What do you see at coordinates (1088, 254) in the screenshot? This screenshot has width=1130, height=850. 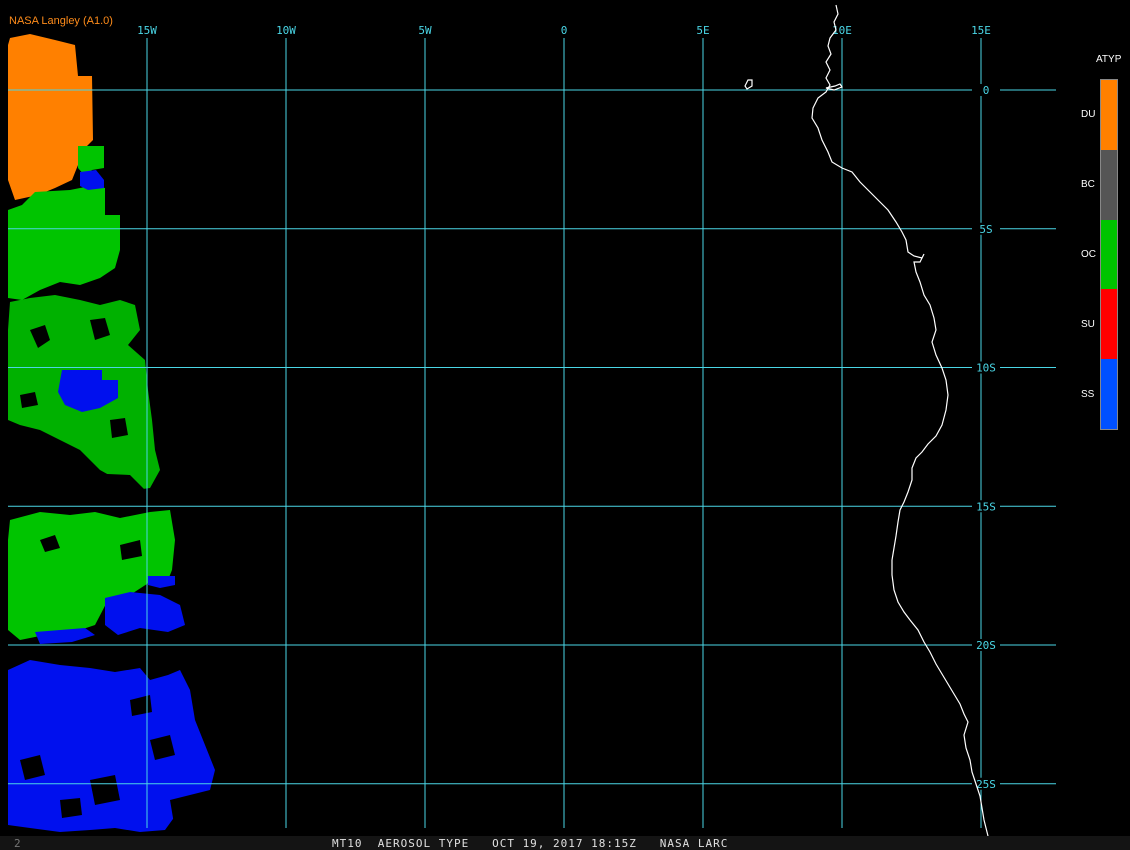 I see `legend-label-oc: OC` at bounding box center [1088, 254].